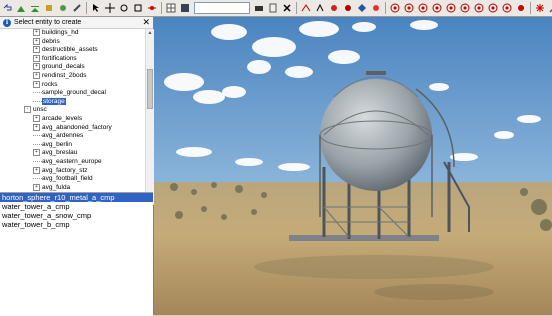 The height and width of the screenshot is (316, 552). What do you see at coordinates (150, 89) in the screenshot?
I see `scrollbar-thumb` at bounding box center [150, 89].